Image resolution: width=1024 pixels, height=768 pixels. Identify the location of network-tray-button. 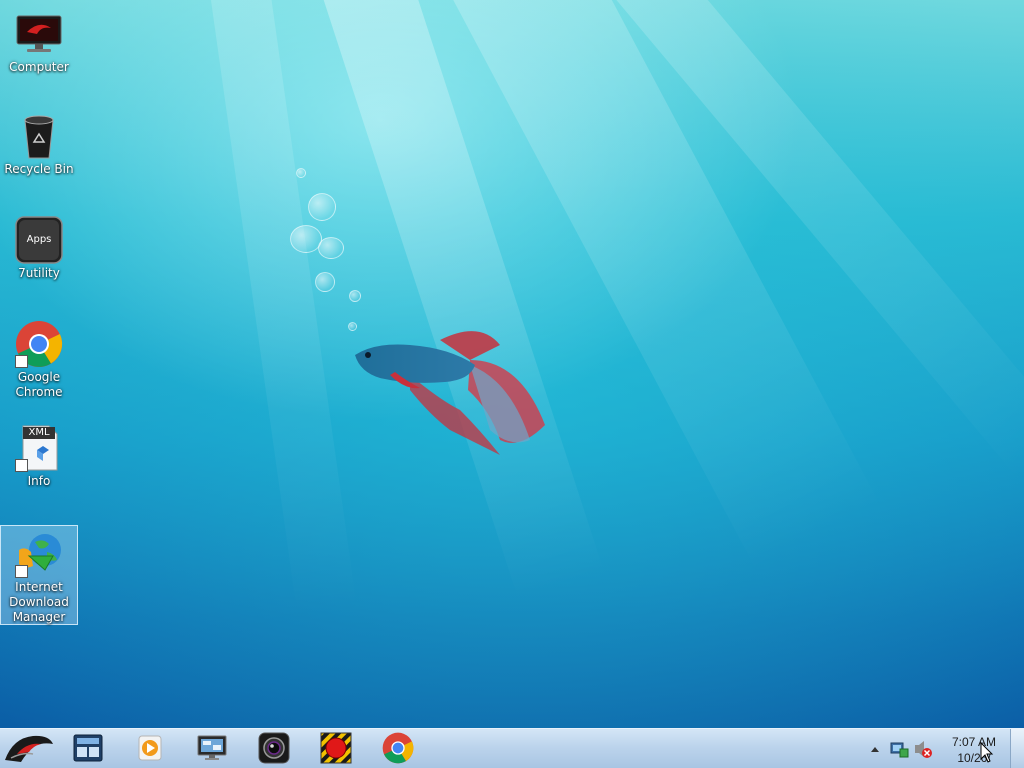
(899, 748).